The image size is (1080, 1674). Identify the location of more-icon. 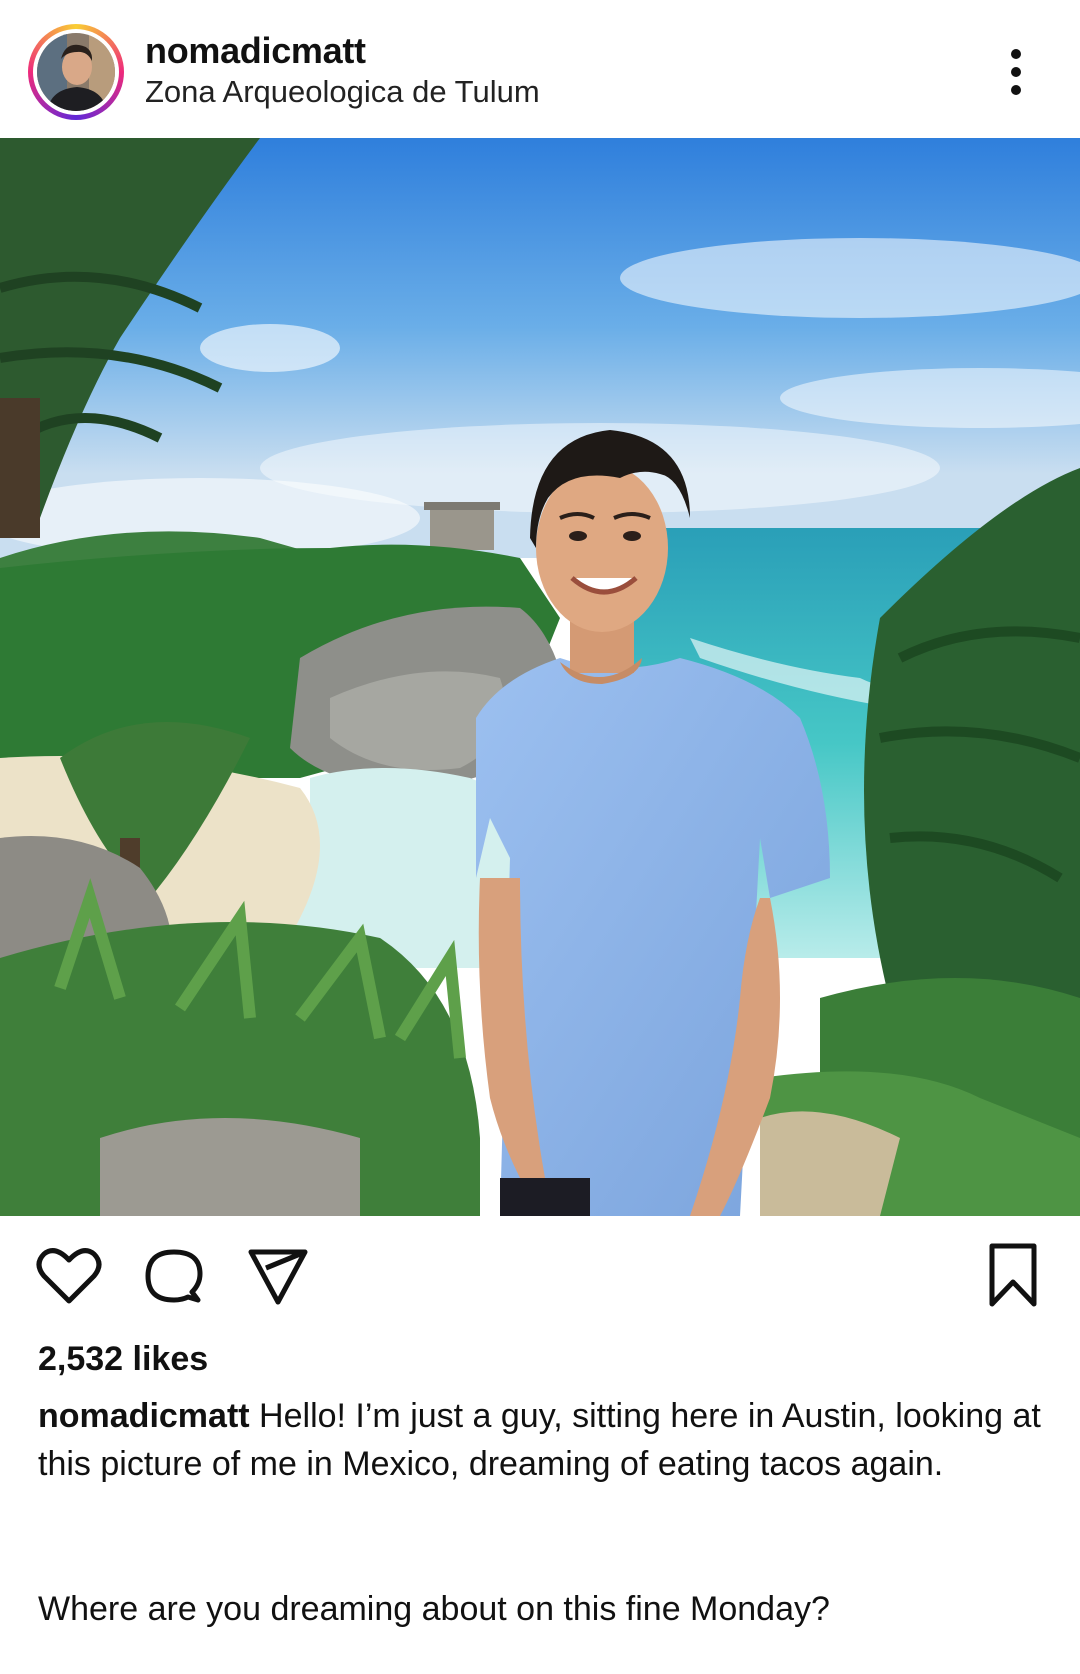
(1016, 72).